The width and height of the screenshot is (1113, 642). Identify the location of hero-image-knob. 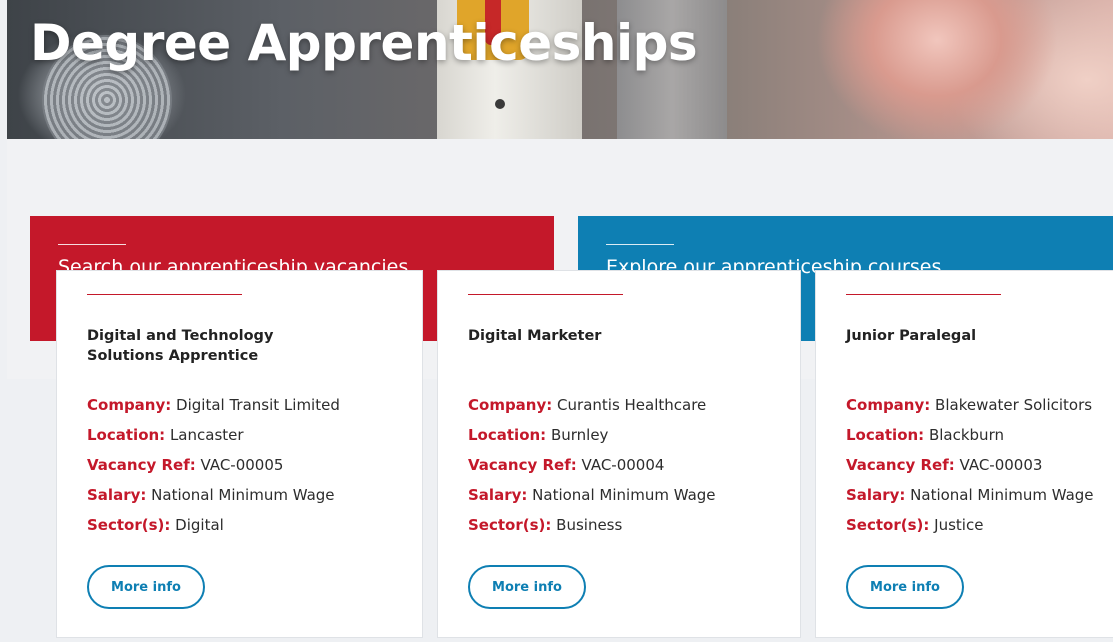
(500, 104).